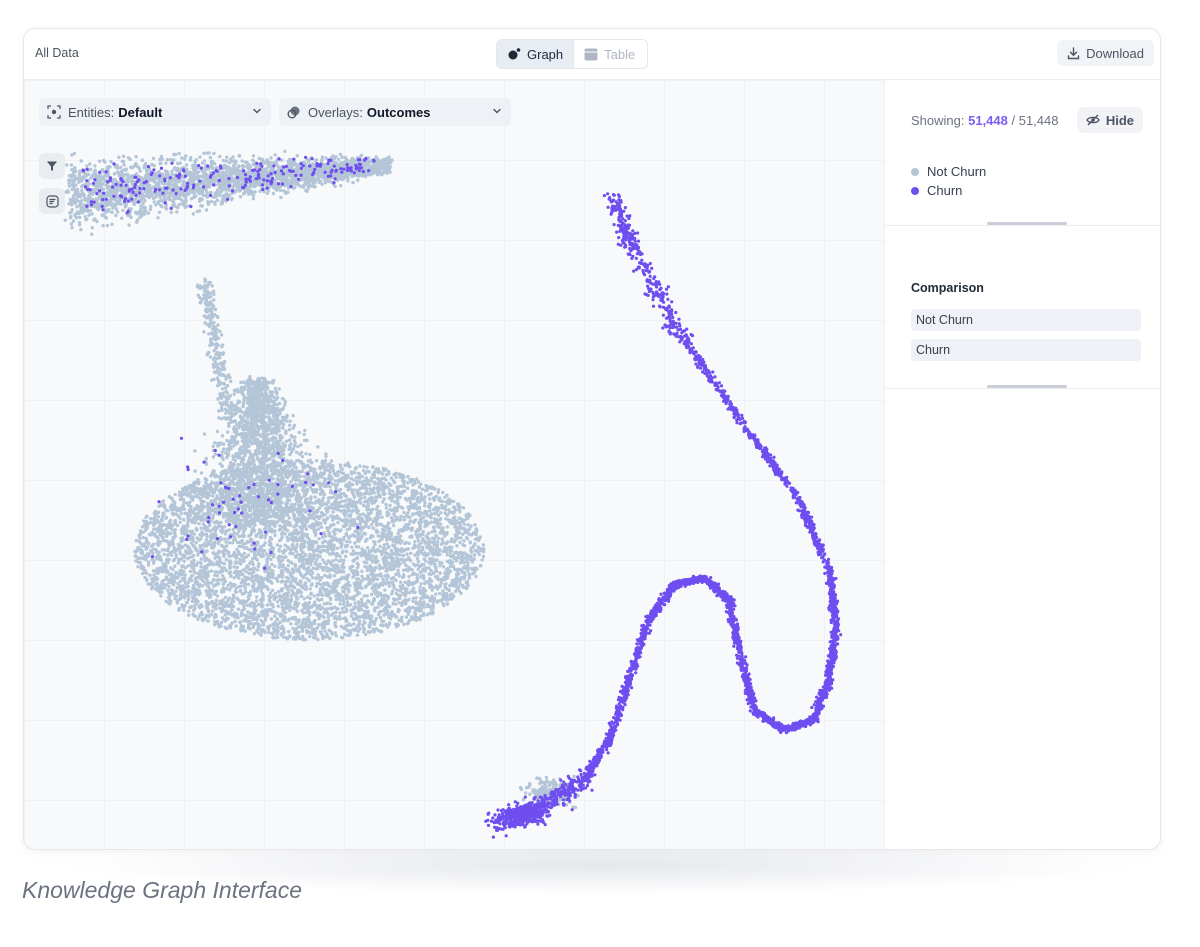  What do you see at coordinates (514, 54) in the screenshot?
I see `graph-icon` at bounding box center [514, 54].